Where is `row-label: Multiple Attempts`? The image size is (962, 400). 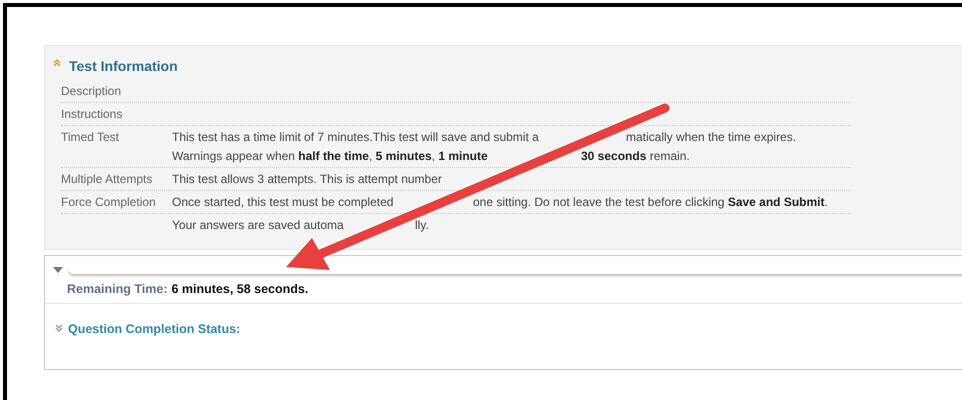
row-label: Multiple Attempts is located at coordinates (107, 179).